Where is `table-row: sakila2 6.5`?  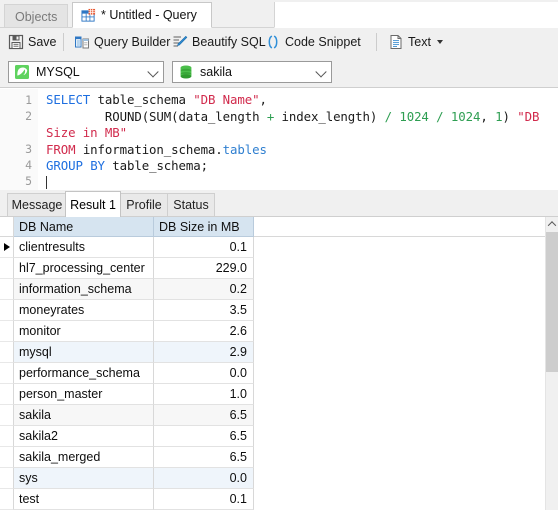 table-row: sakila2 6.5 is located at coordinates (272, 436).